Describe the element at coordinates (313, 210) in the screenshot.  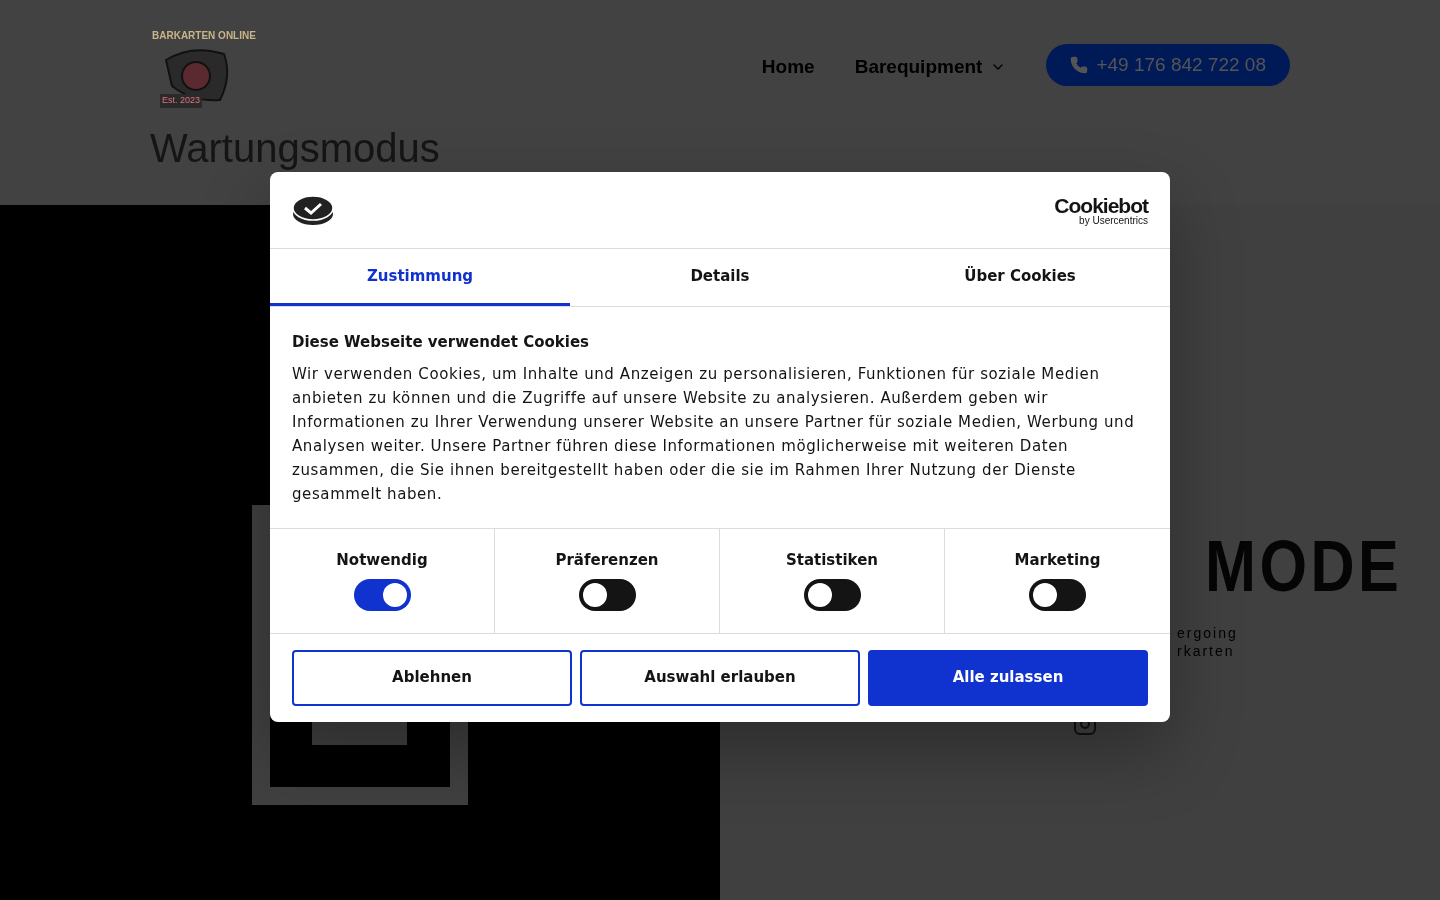
I see `consent-check-icon` at that location.